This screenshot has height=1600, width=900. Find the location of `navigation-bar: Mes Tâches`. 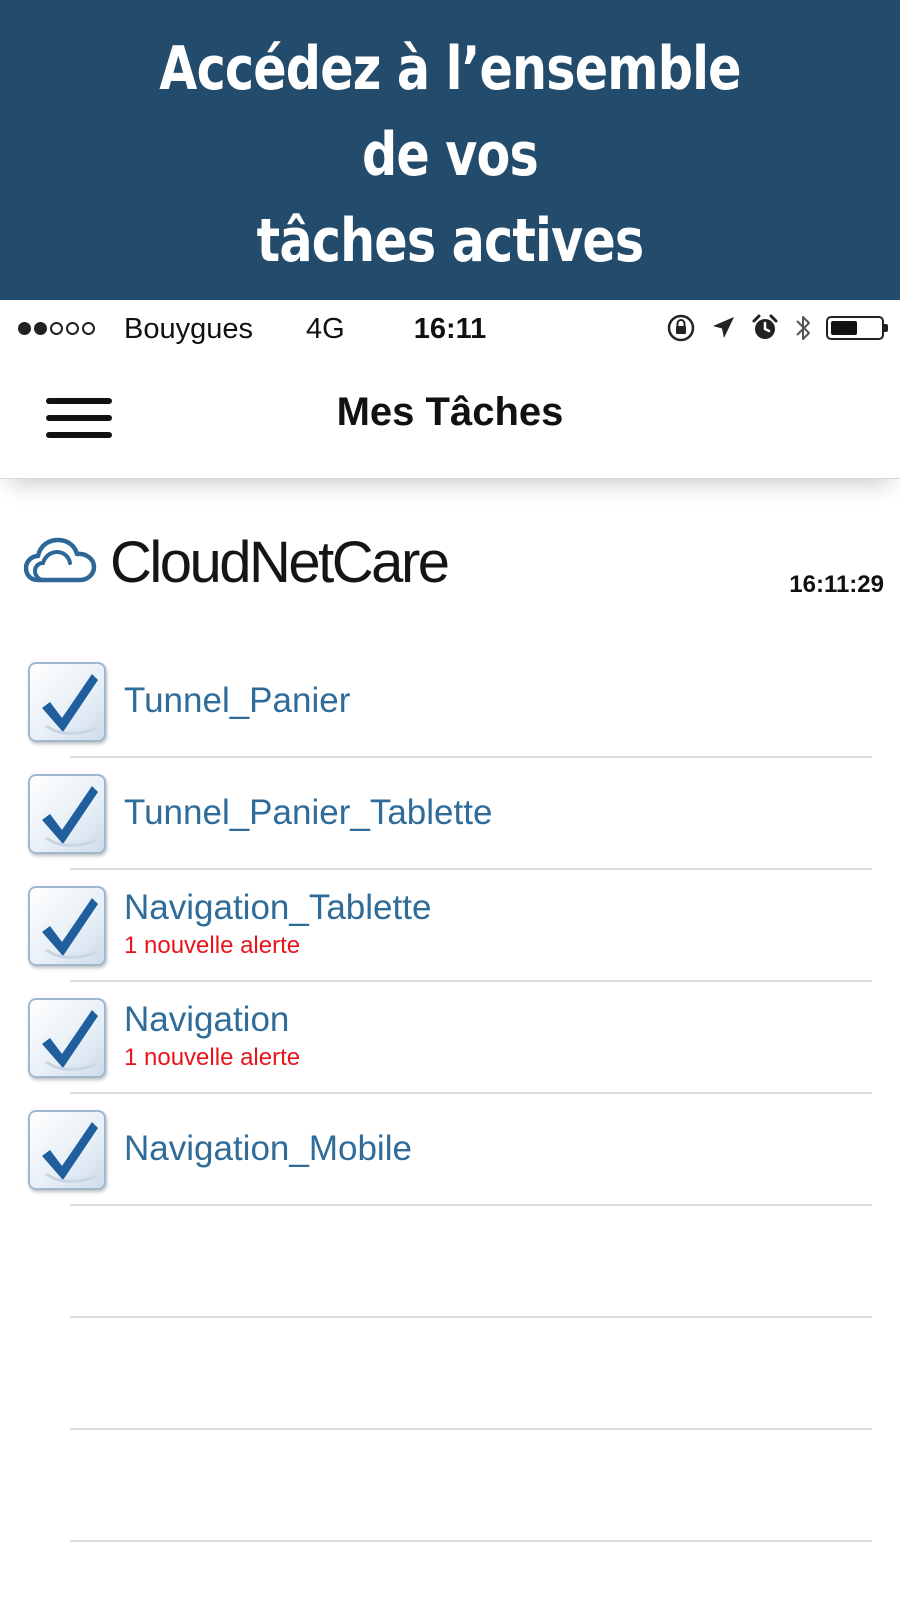

navigation-bar: Mes Tâches is located at coordinates (450, 419).